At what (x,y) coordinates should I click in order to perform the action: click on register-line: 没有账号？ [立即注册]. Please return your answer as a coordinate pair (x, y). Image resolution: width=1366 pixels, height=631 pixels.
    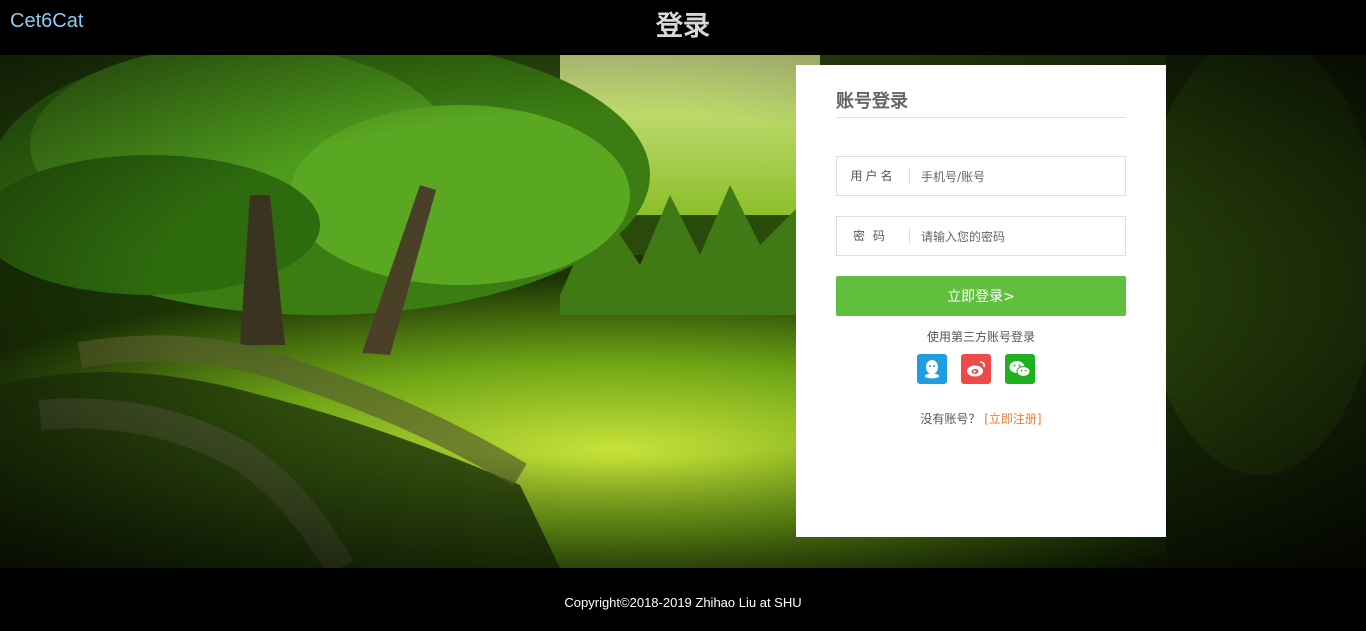
    Looking at the image, I should click on (981, 418).